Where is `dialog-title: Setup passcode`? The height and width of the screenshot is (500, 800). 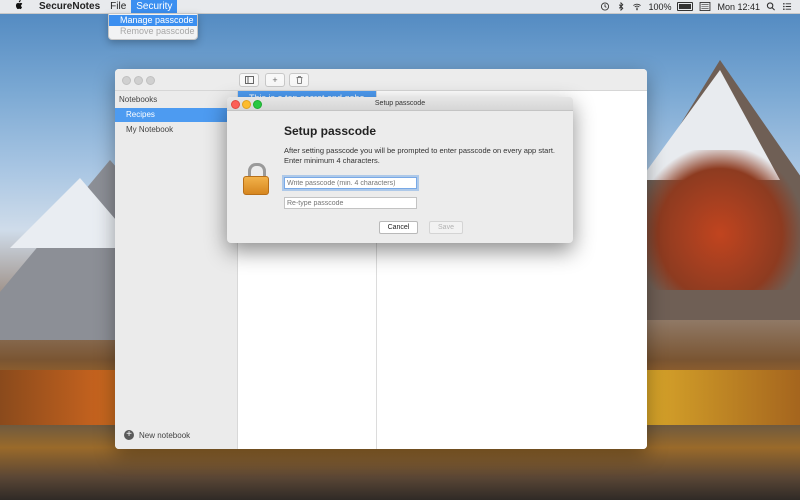 dialog-title: Setup passcode is located at coordinates (400, 103).